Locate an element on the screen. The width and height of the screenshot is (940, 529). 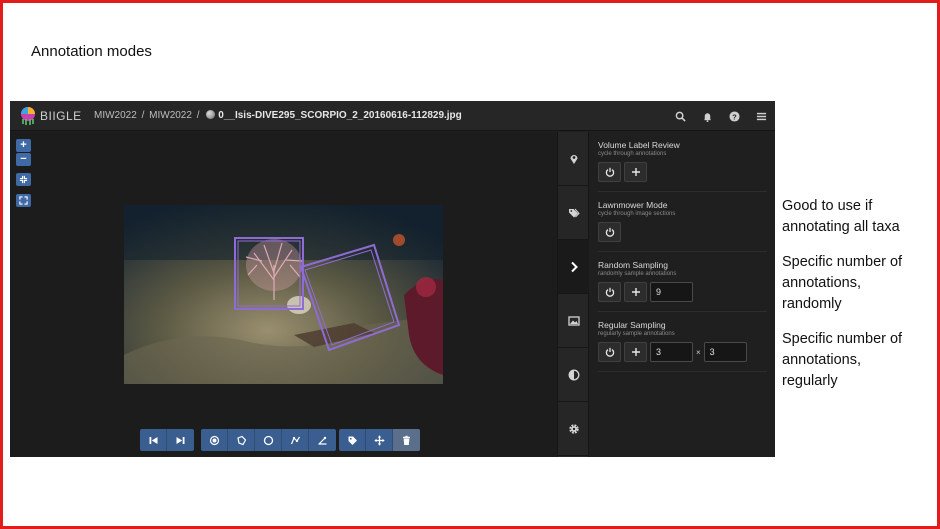
line-string-icon is located at coordinates (295, 440).